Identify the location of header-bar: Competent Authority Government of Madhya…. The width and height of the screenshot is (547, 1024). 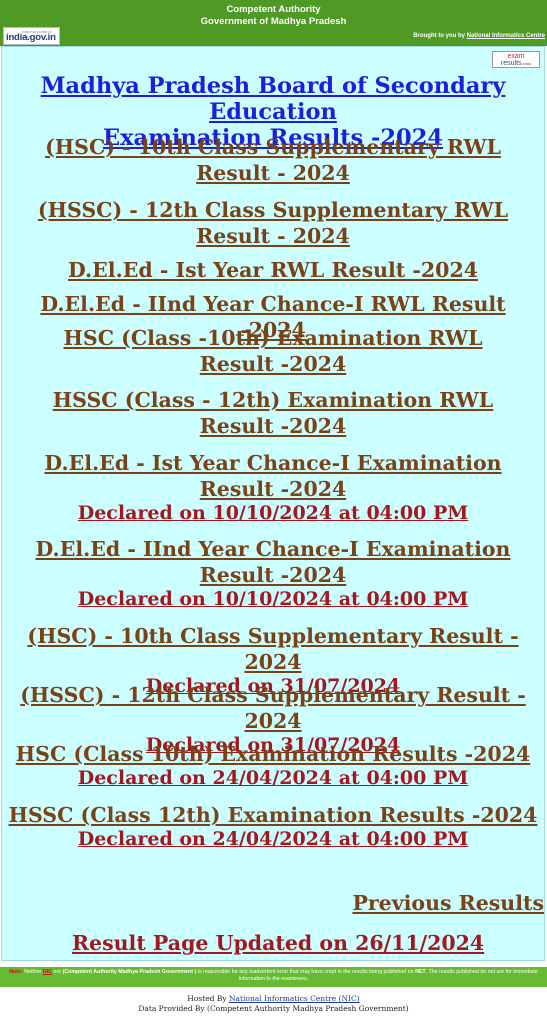
(273, 23).